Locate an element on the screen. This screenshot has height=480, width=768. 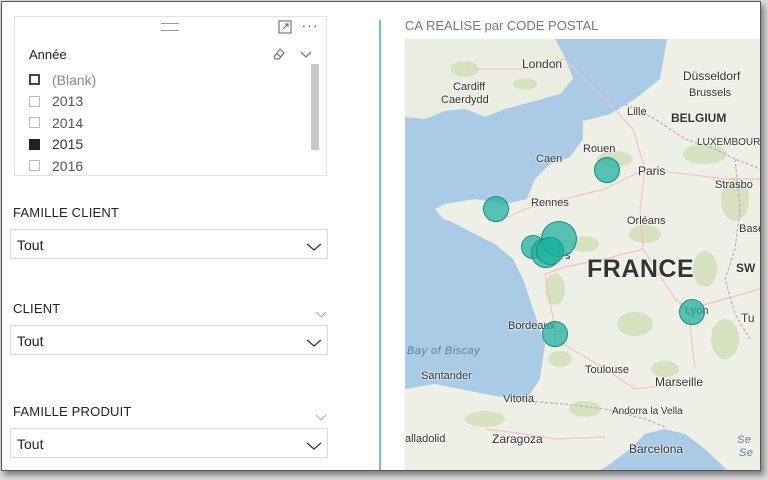
client-label: CLIENT is located at coordinates (37, 308).